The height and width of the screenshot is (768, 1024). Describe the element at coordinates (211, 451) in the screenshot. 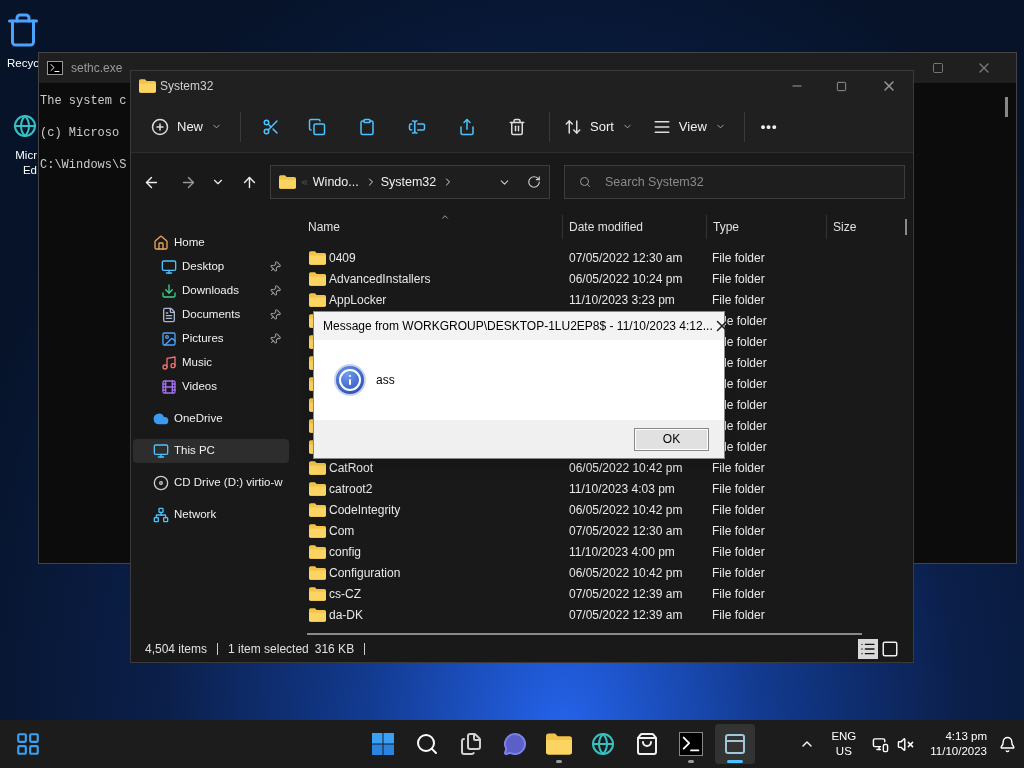

I see `nav-item: This PC` at that location.